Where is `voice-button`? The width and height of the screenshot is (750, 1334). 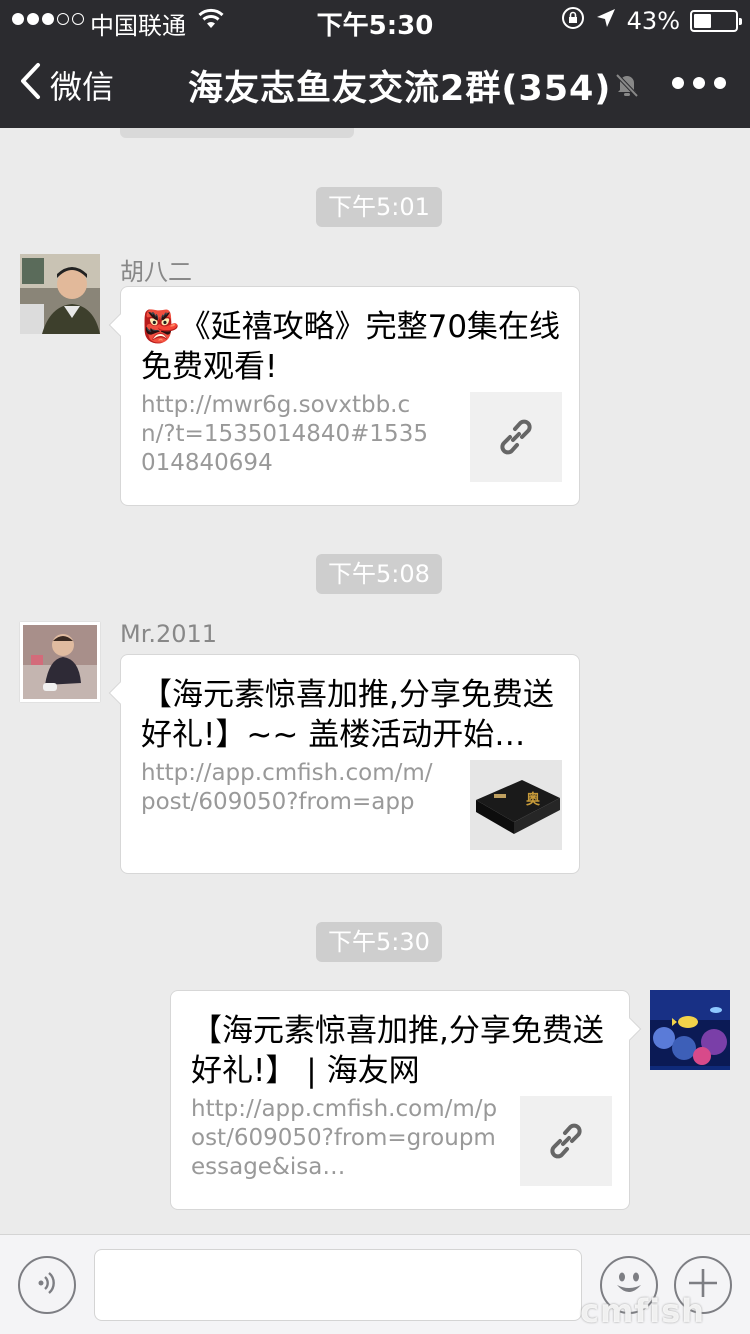
voice-button is located at coordinates (47, 1285).